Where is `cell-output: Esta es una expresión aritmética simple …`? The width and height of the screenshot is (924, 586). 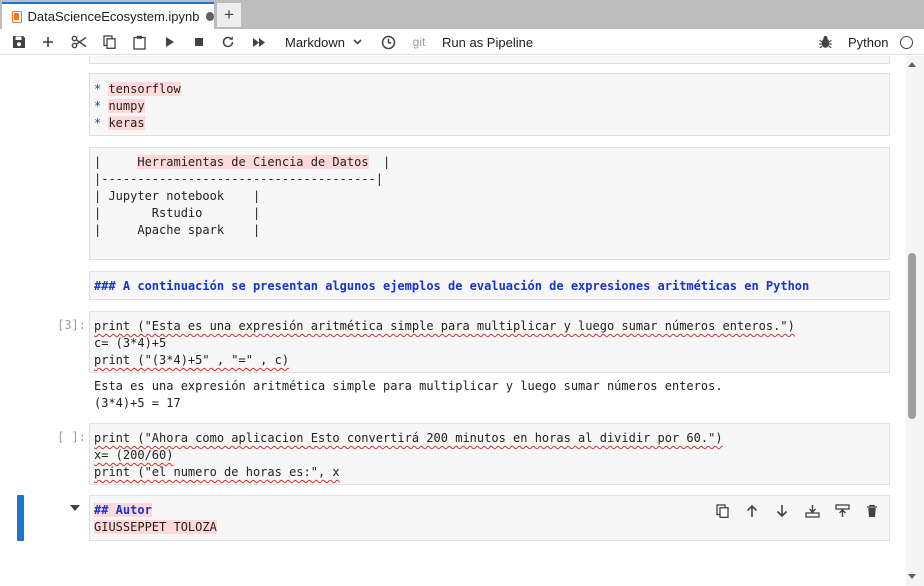
cell-output: Esta es una expresión aritmética simple … is located at coordinates (408, 395).